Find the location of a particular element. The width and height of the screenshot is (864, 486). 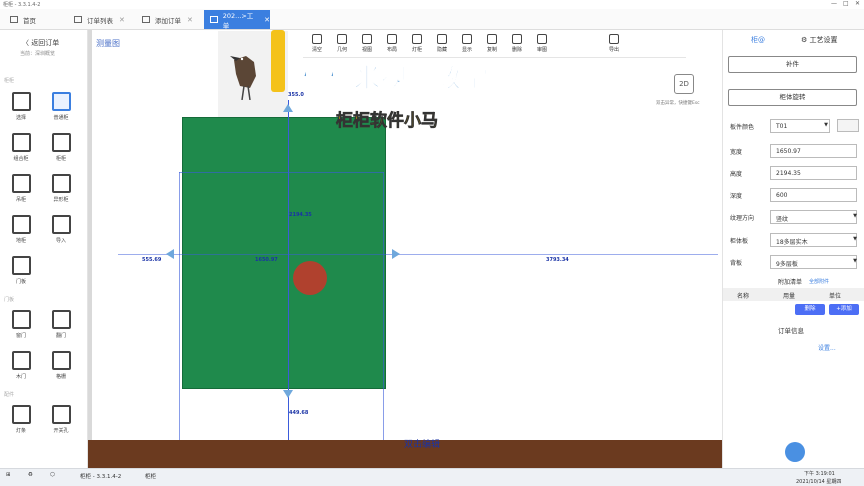

toolbar-copy-button: 复制 is located at coordinates (492, 42).